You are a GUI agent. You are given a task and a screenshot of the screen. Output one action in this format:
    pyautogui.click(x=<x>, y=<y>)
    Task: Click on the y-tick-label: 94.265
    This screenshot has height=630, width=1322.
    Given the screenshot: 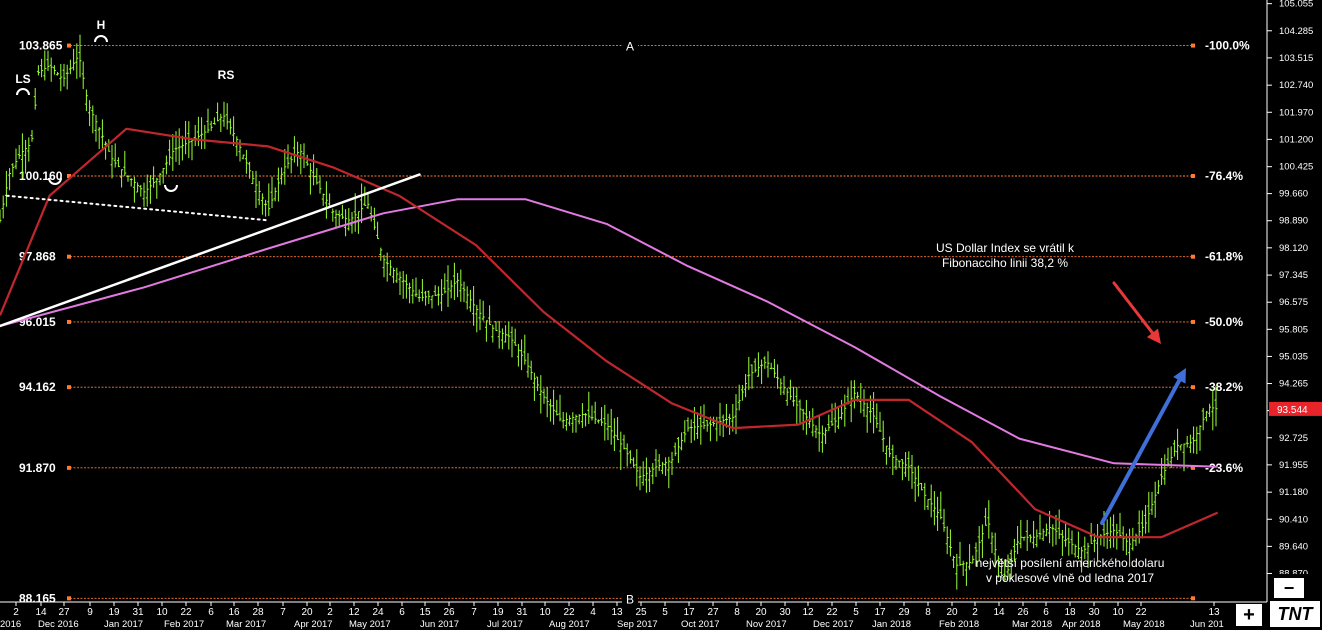 What is the action you would take?
    pyautogui.click(x=1293, y=384)
    